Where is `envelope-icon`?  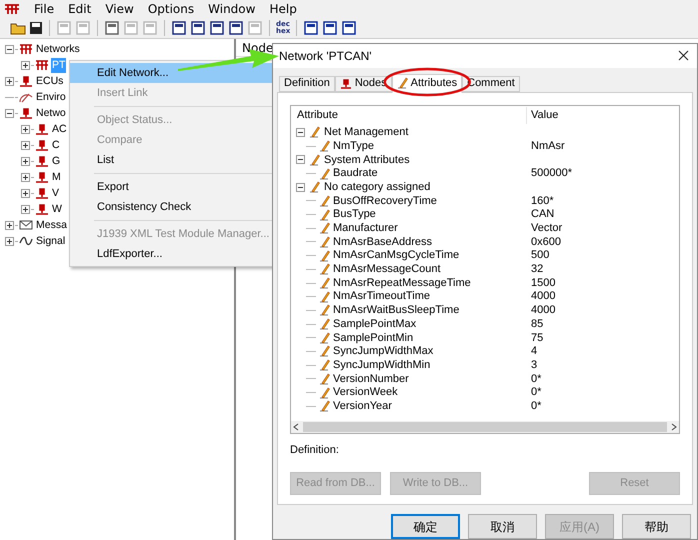
envelope-icon is located at coordinates (26, 225).